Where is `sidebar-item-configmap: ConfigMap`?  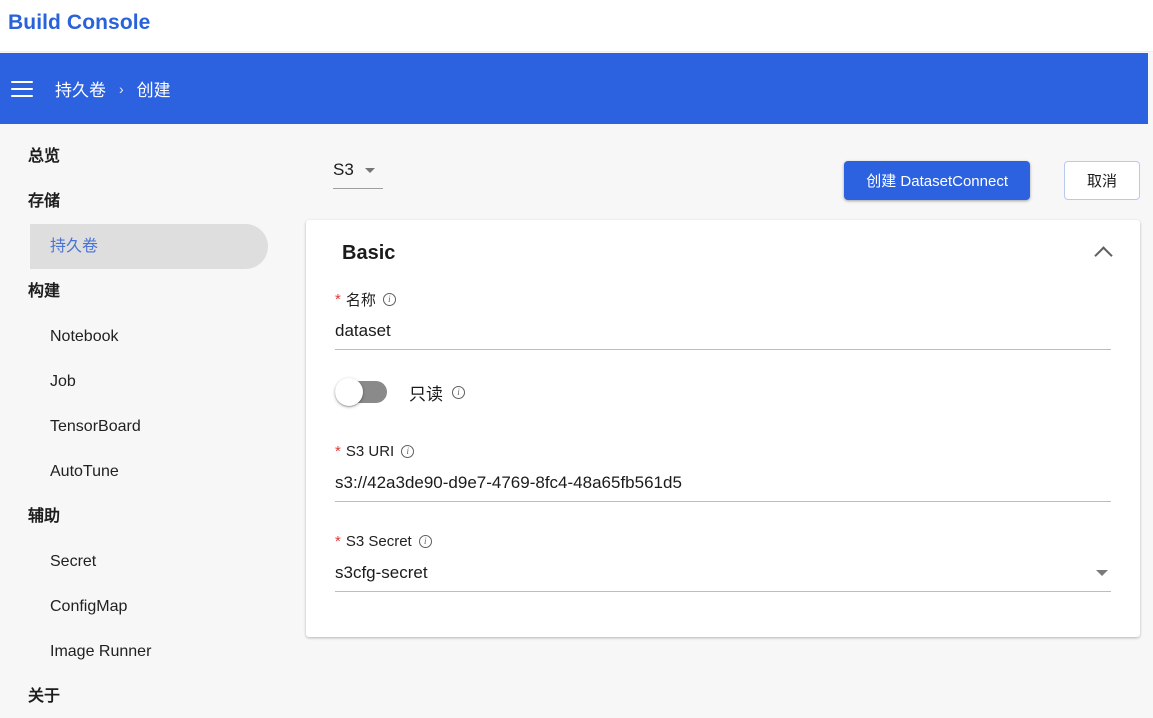 sidebar-item-configmap: ConfigMap is located at coordinates (145, 606).